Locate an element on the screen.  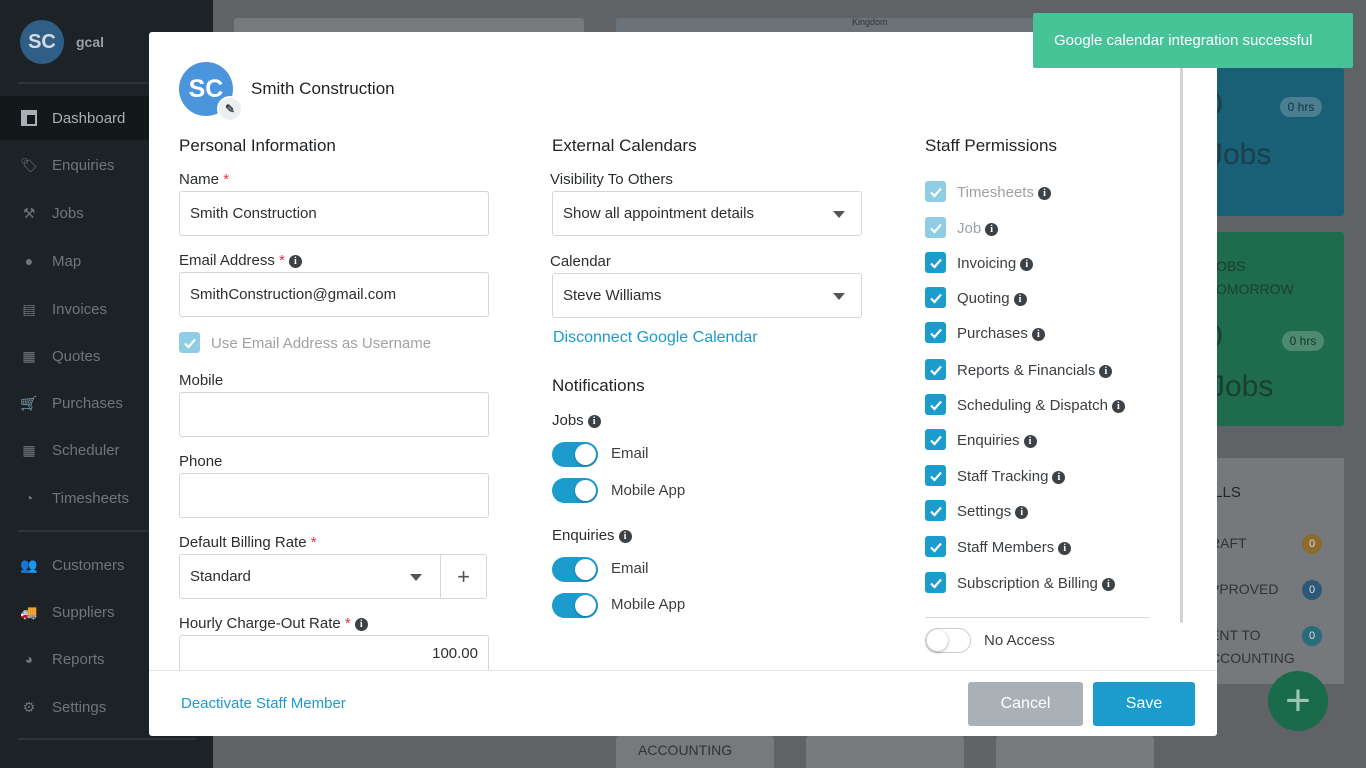
section-title-calendars: External Calendars is located at coordinates (624, 145).